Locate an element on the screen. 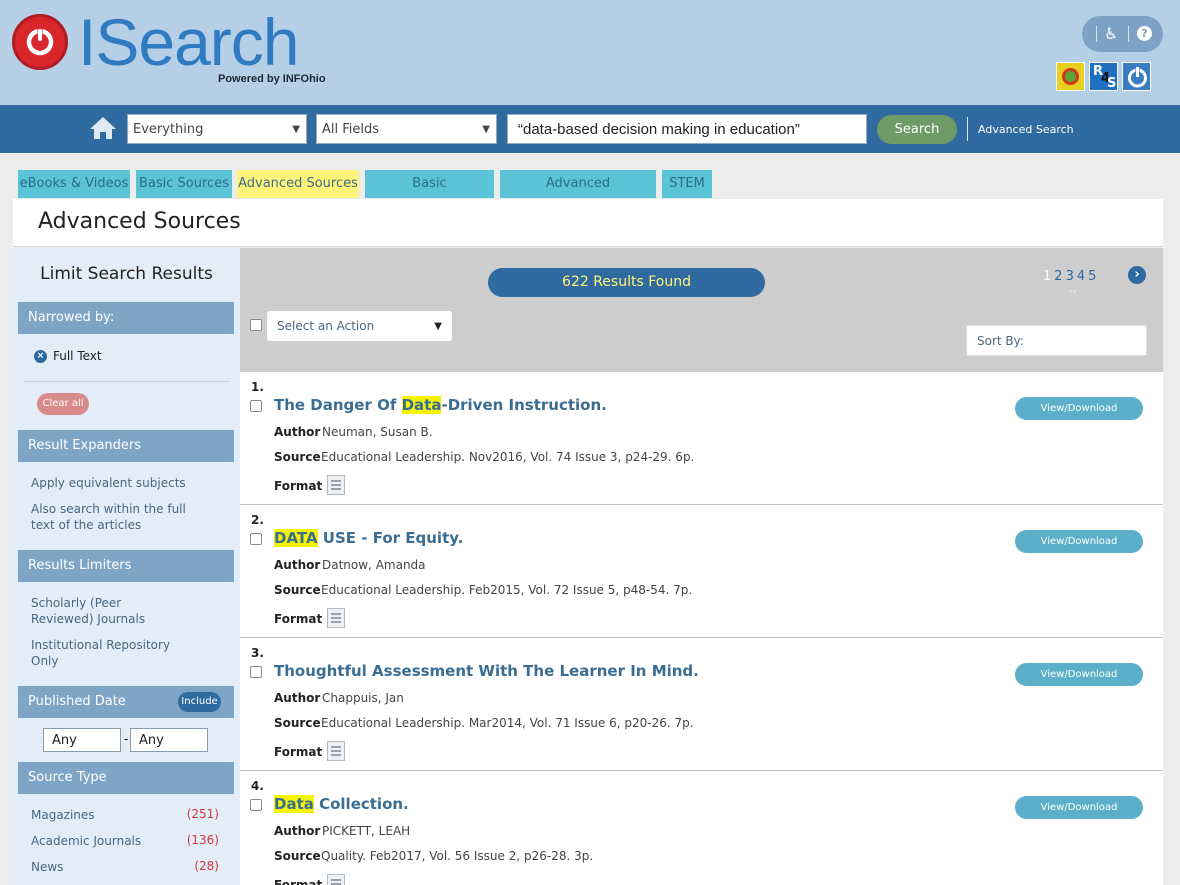 This screenshot has height=885, width=1180. tab-advanced-encyclopedias: Advanced Encyclopedias is located at coordinates (578, 194).